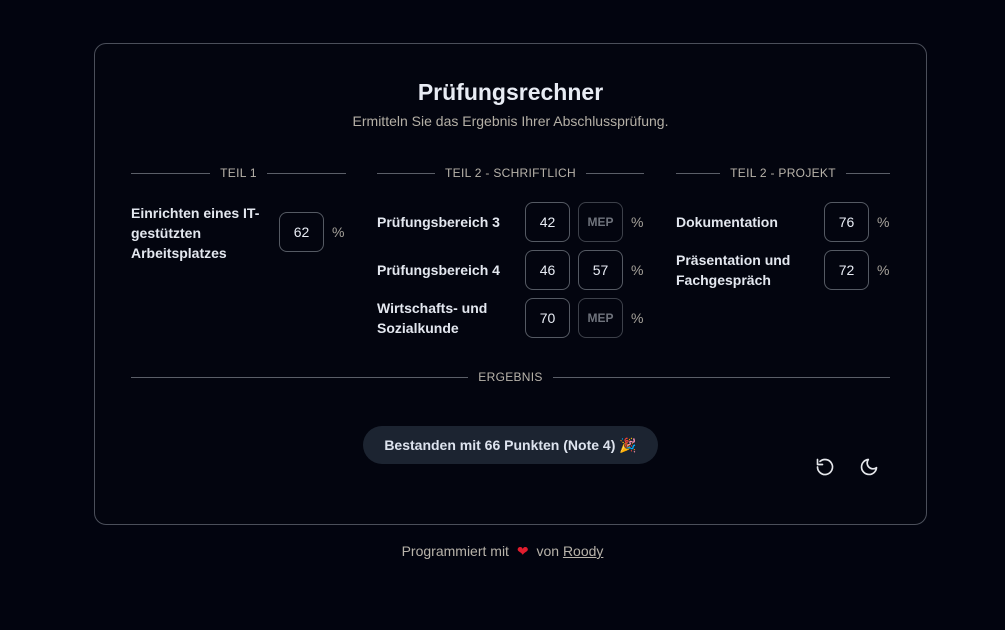 The height and width of the screenshot is (630, 1005). I want to click on reset-icon, so click(825, 467).